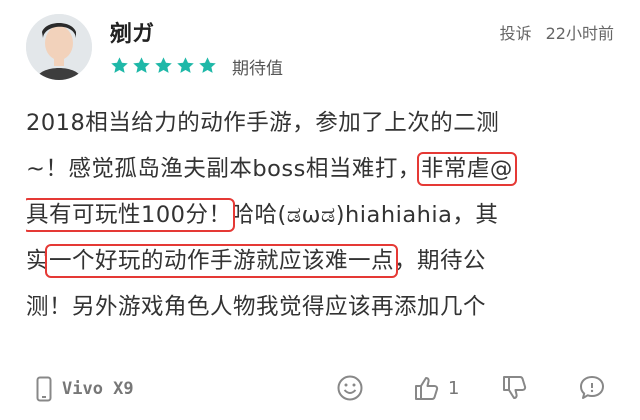 The height and width of the screenshot is (420, 640). I want to click on header-actions: 投诉 22小时前, so click(557, 32).